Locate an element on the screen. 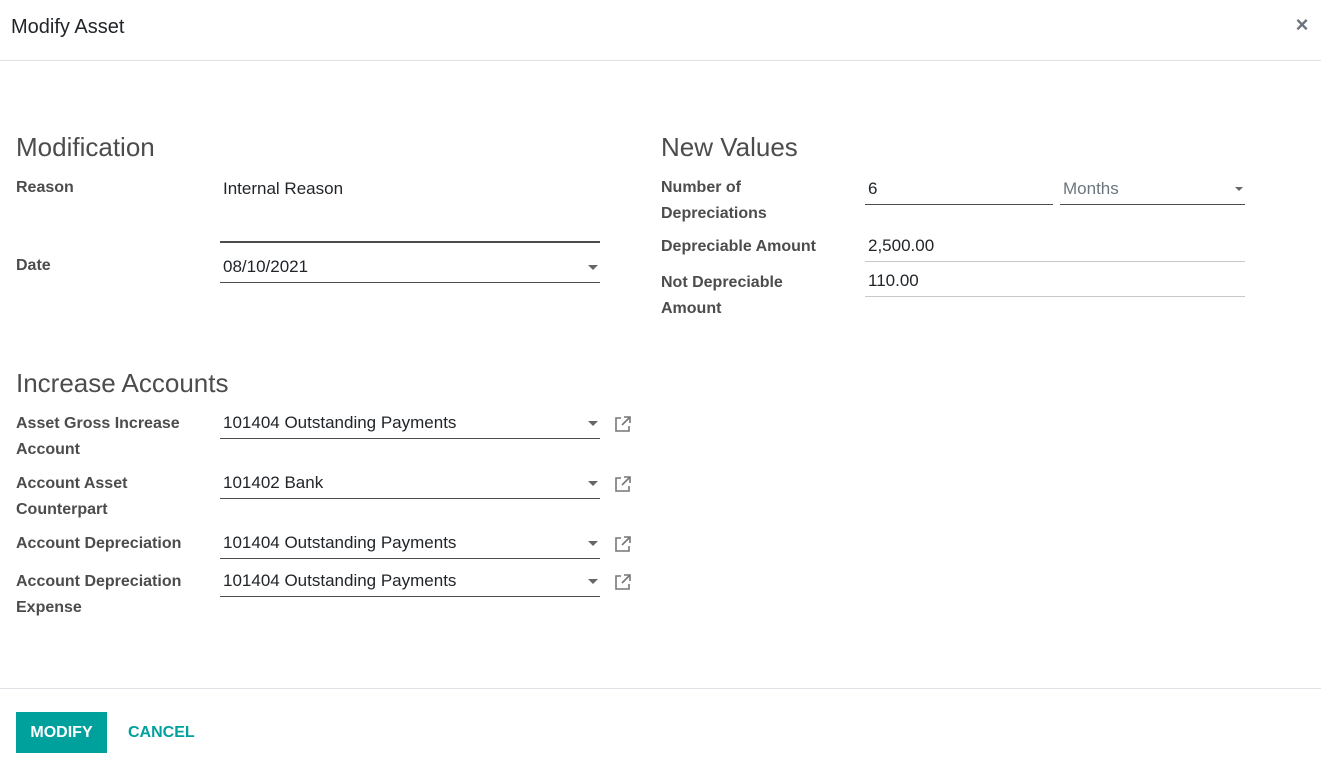 This screenshot has width=1321, height=775. date-field: 08/10/2021 is located at coordinates (410, 268).